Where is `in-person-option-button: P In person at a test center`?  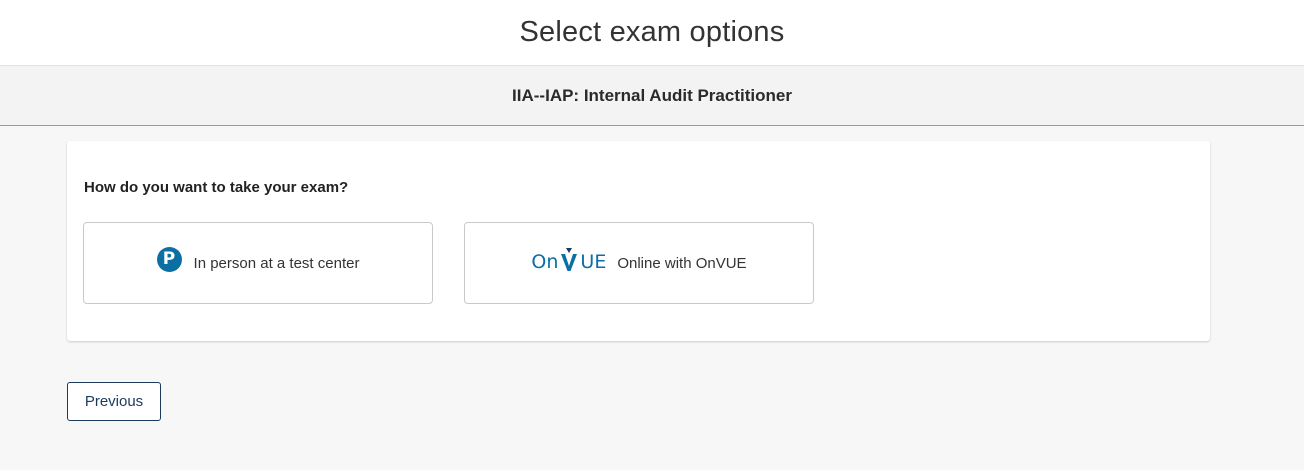 in-person-option-button: P In person at a test center is located at coordinates (258, 263).